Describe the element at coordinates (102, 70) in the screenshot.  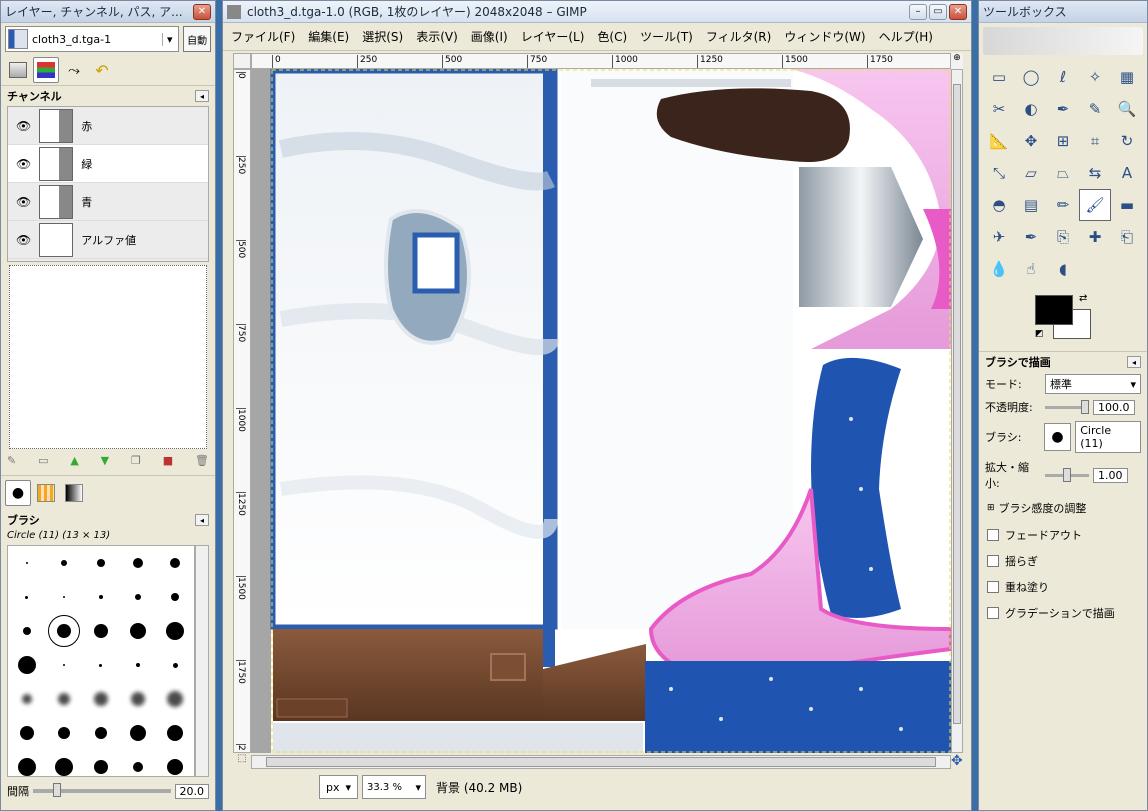
I see `tab-undo: ↶` at that location.